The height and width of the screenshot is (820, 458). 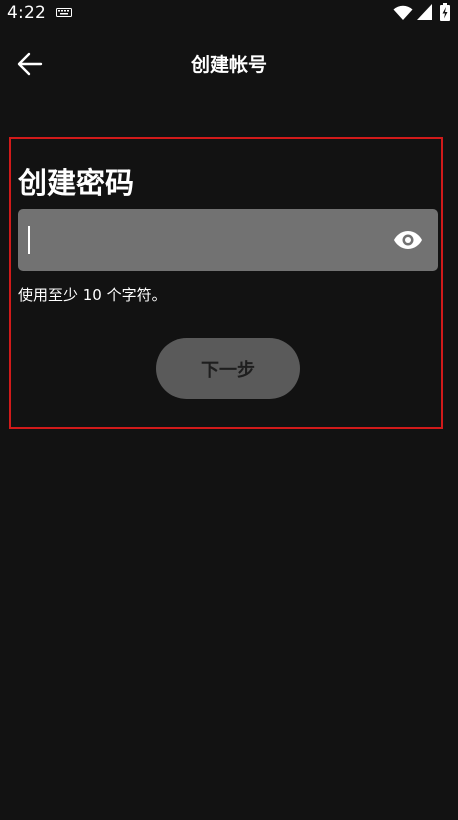 What do you see at coordinates (92, 295) in the screenshot?
I see `password-hint: 使用至少 10 个字符。` at bounding box center [92, 295].